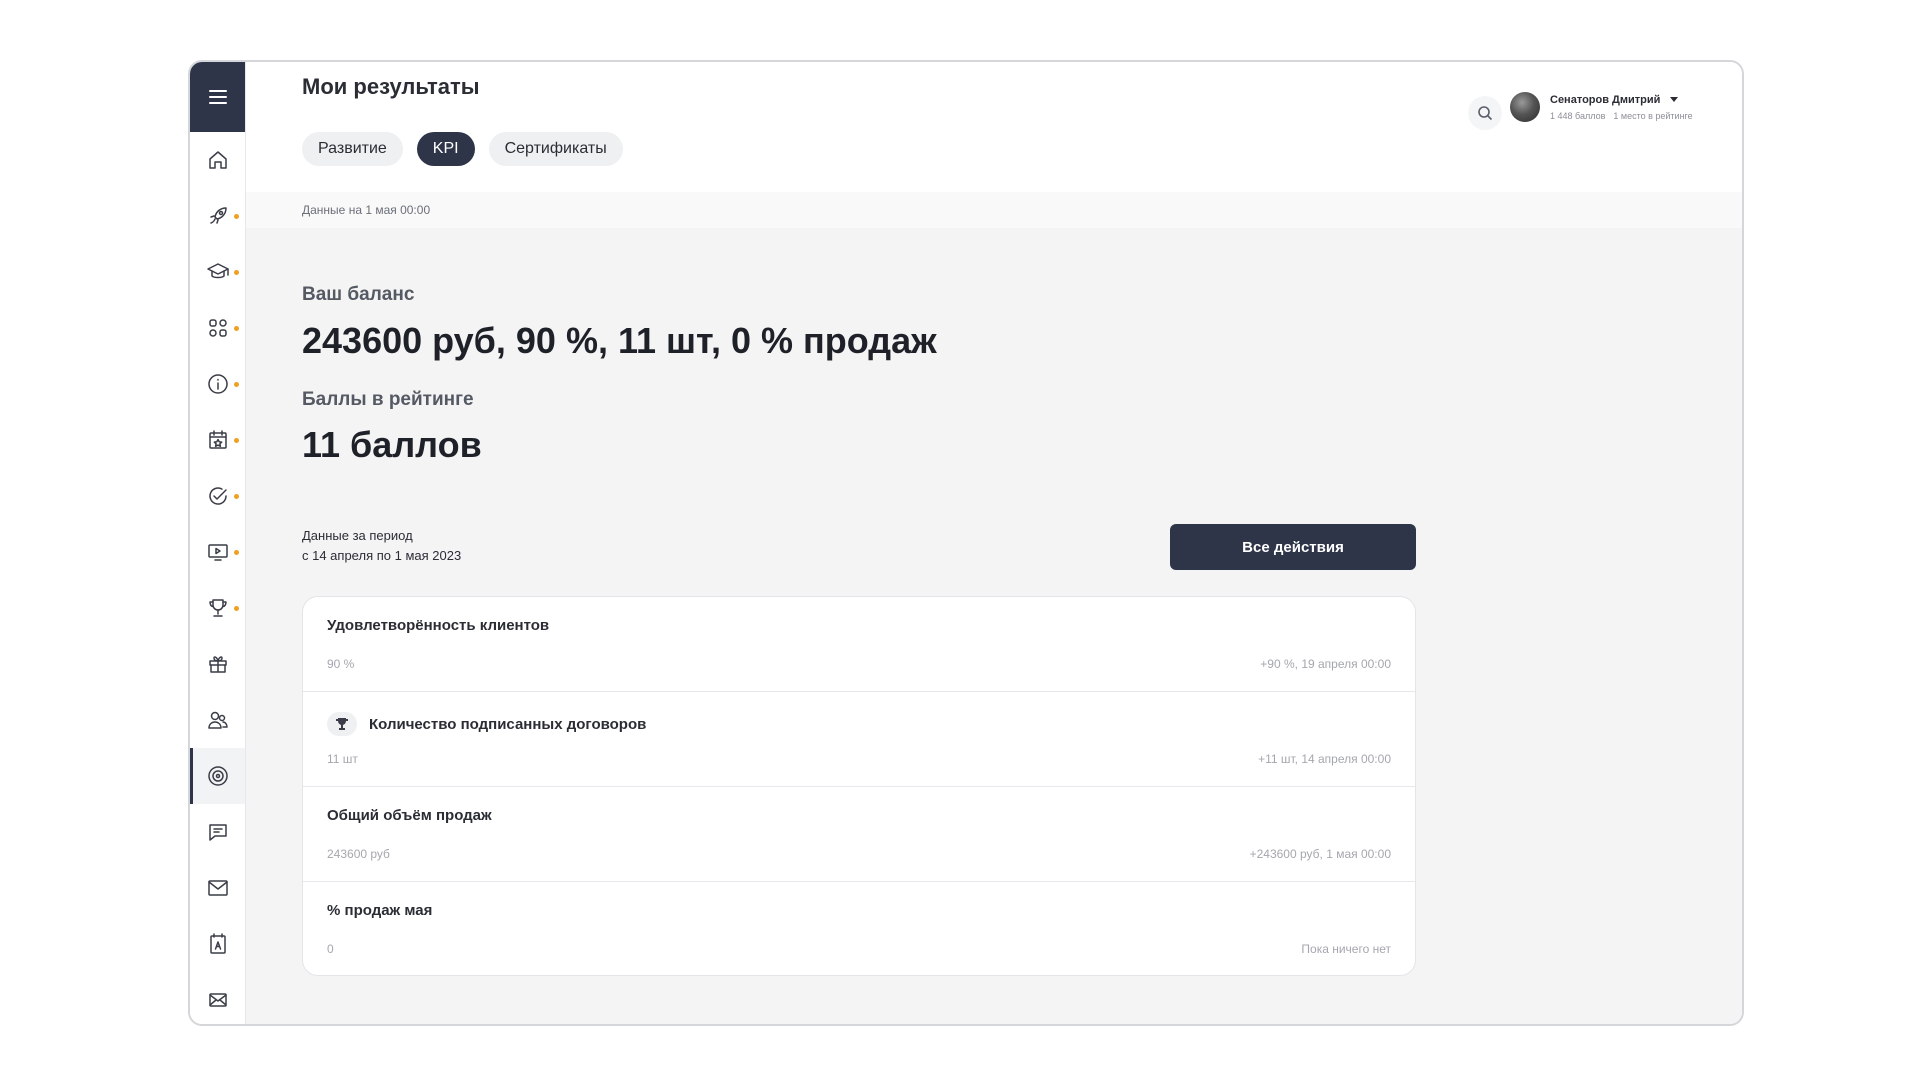 The image size is (1920, 1080). I want to click on sidebar-item-videos, so click(217, 552).